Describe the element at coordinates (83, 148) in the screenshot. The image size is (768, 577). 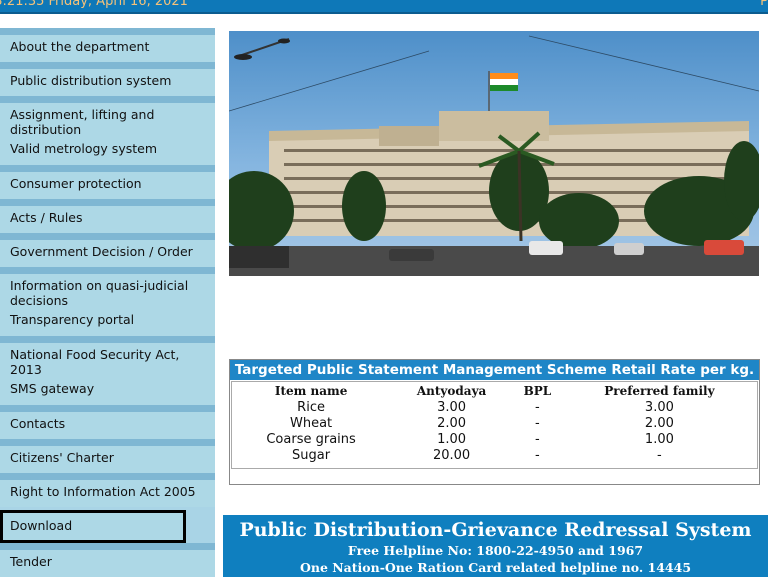
I see `sidebar-item-label: Valid metrology system` at that location.